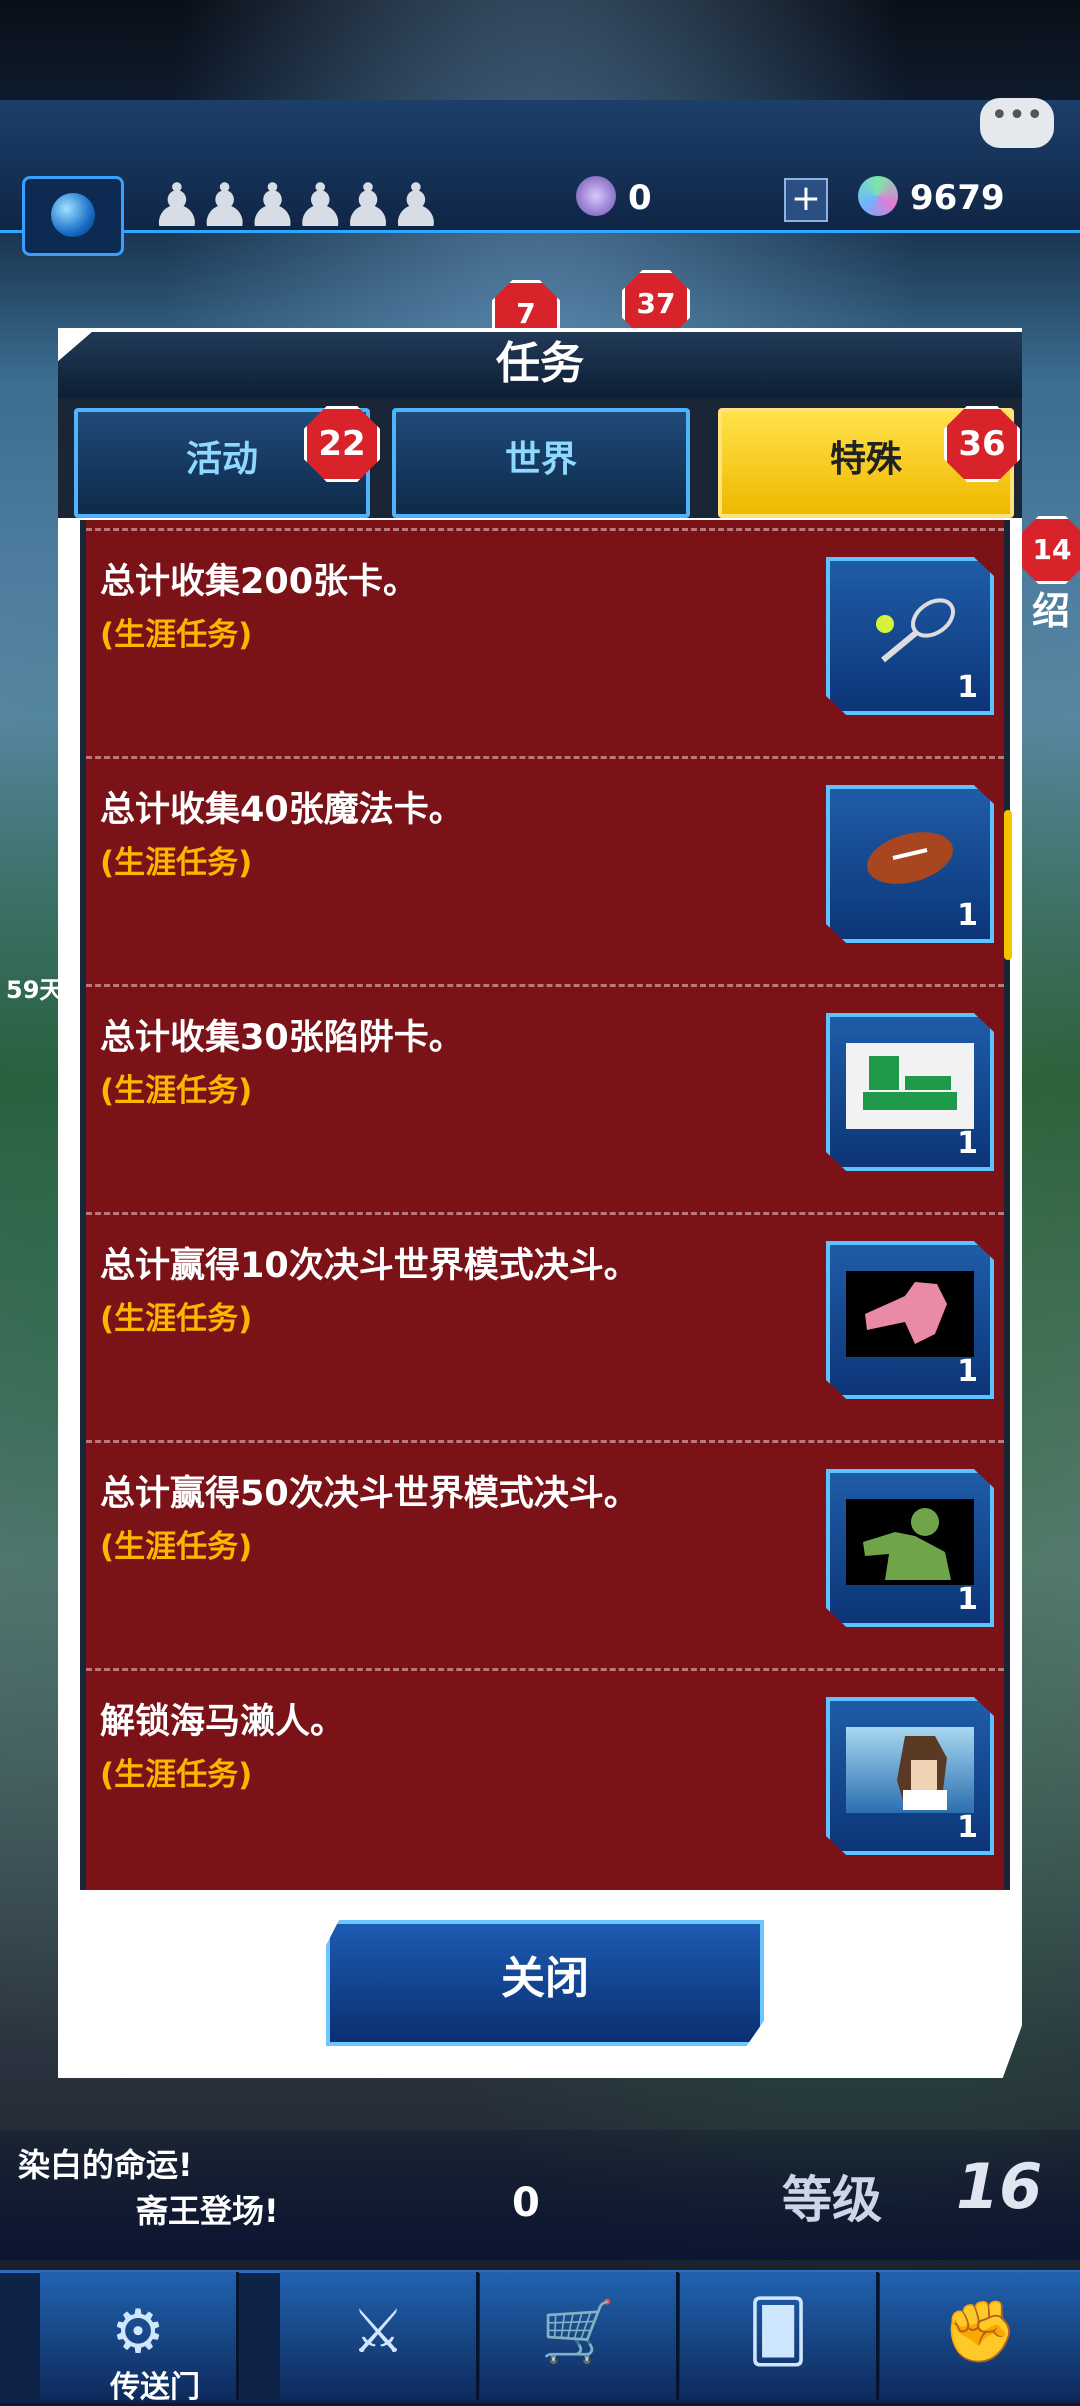 This screenshot has width=1080, height=2406. What do you see at coordinates (545, 1779) in the screenshot?
I see `list-item: 解锁海马濑人。 (生涯任务) 1` at bounding box center [545, 1779].